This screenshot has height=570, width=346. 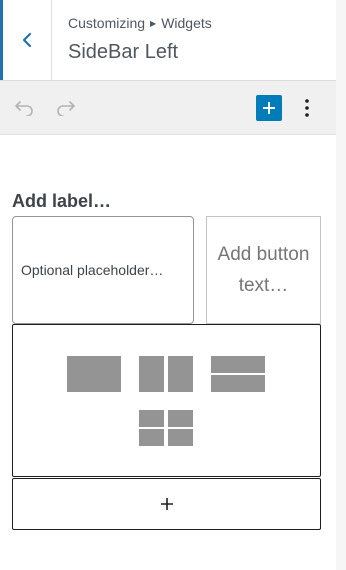 What do you see at coordinates (173, 40) in the screenshot?
I see `customizer-header: Customizing ▶ Widgets SideBar Left` at bounding box center [173, 40].